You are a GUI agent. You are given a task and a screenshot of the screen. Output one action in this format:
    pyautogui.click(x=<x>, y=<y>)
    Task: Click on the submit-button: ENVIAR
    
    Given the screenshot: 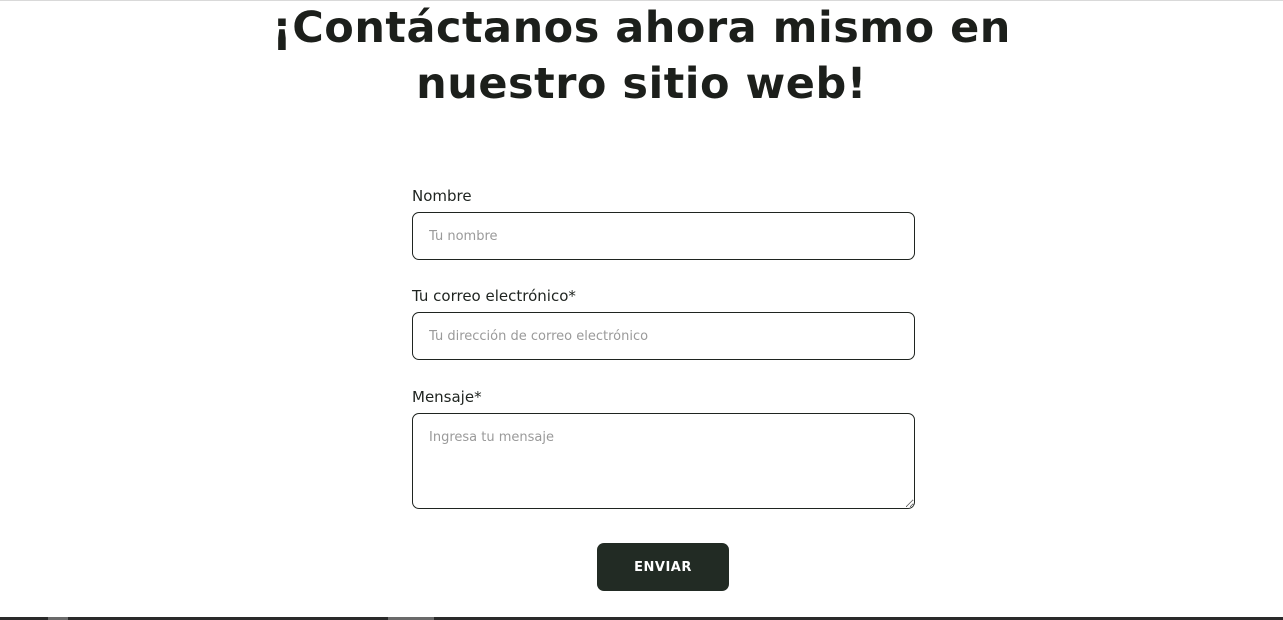 What is the action you would take?
    pyautogui.click(x=663, y=567)
    